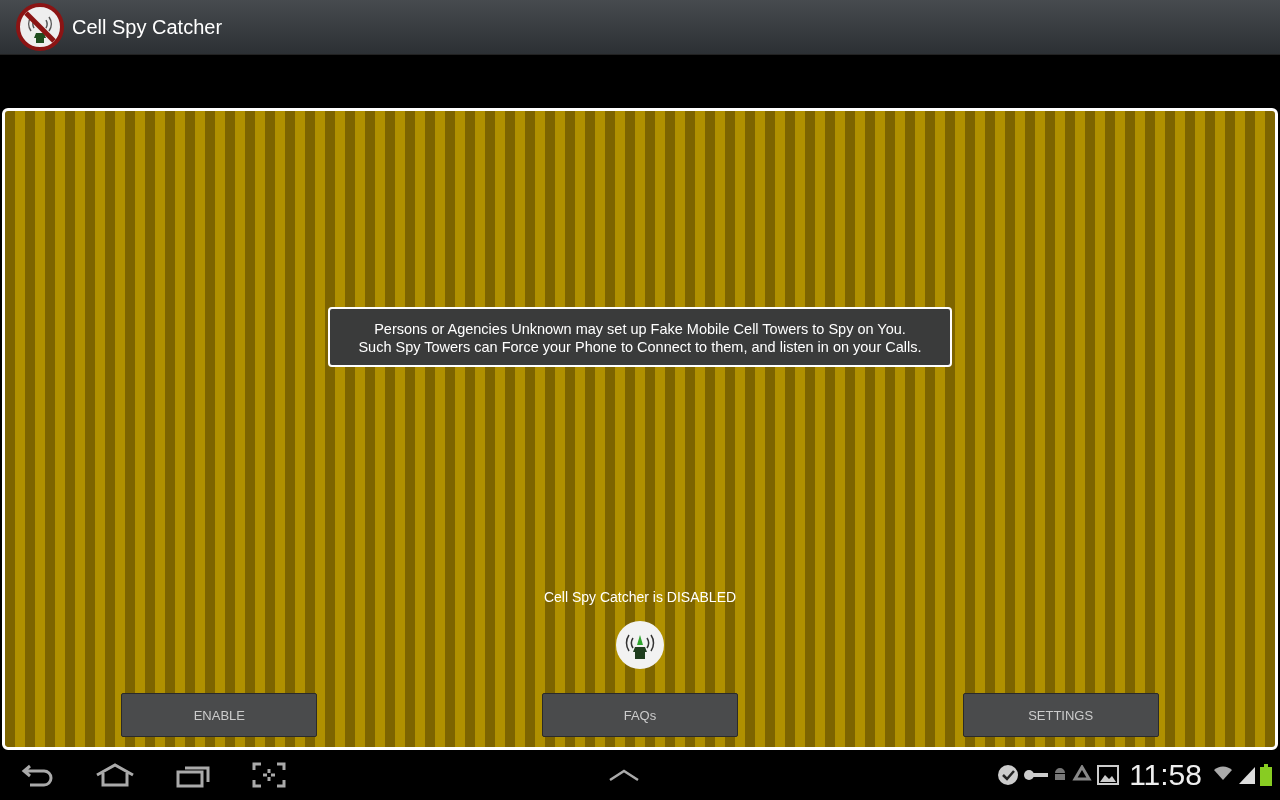 This screenshot has width=1280, height=800. Describe the element at coordinates (115, 775) in the screenshot. I see `home-icon` at that location.